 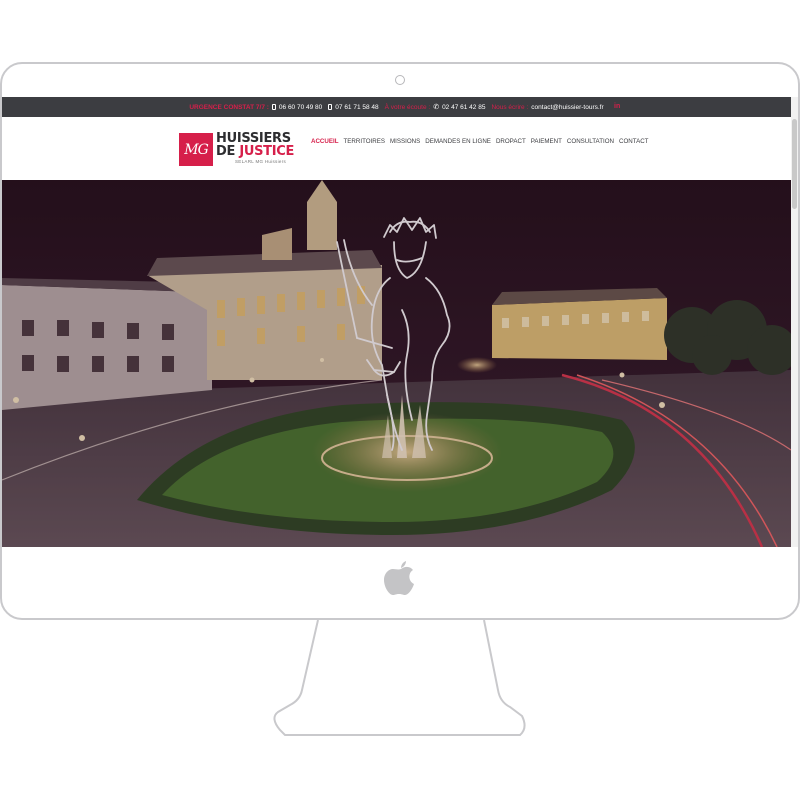 I want to click on logo-text-de: DE, so click(x=228, y=151).